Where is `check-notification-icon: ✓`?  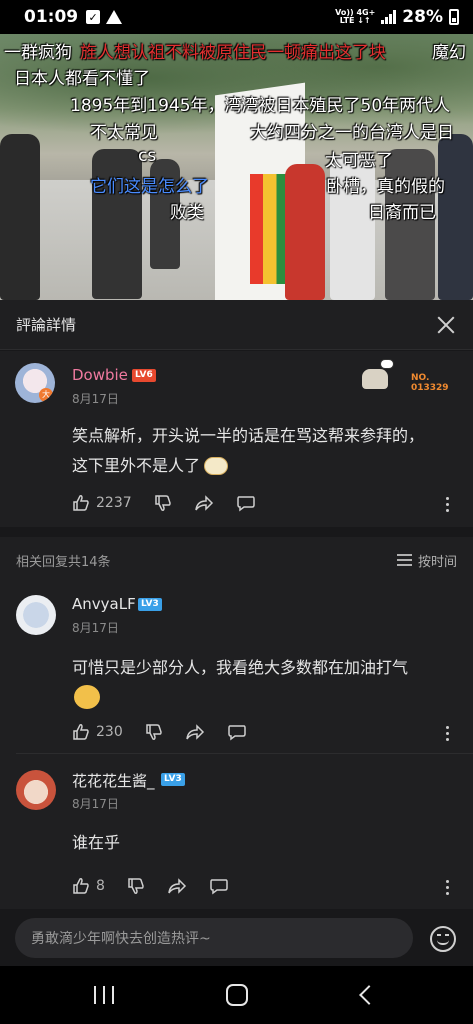 check-notification-icon: ✓ is located at coordinates (93, 17).